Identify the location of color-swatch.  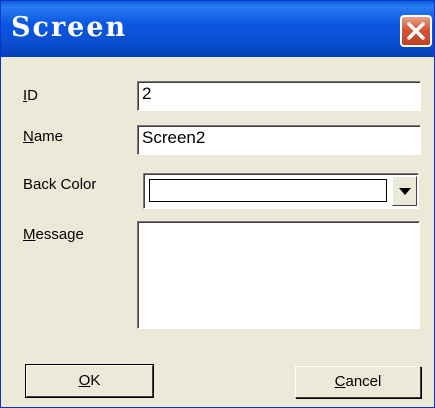
(268, 190).